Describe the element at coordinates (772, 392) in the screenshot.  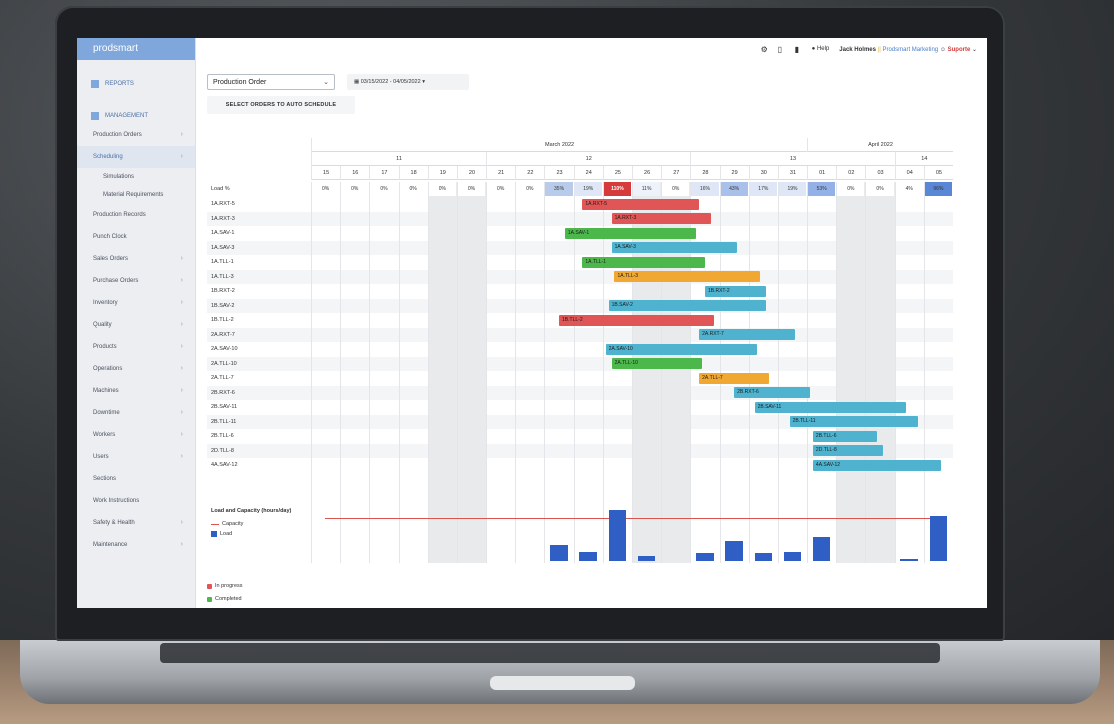
I see `task-bar: 2B.RXT-6` at that location.